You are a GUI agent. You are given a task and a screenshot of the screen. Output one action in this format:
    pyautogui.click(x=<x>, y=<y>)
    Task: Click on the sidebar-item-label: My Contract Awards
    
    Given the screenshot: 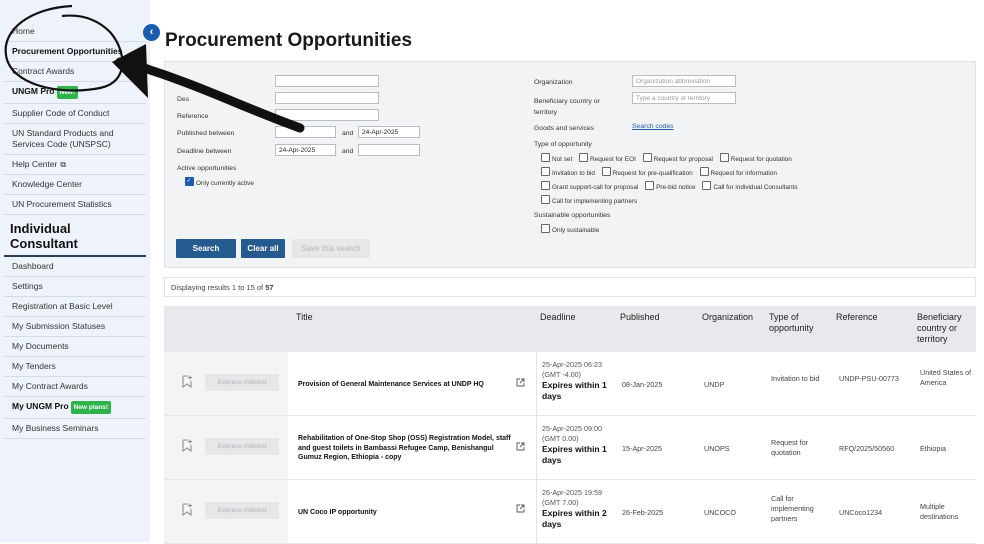 What is the action you would take?
    pyautogui.click(x=50, y=386)
    